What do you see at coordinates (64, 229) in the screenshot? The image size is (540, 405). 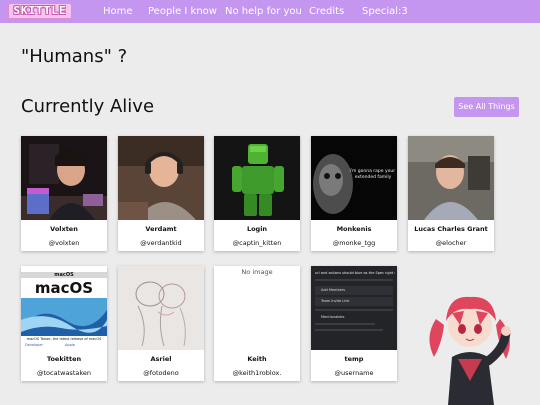 I see `person-name: Volxten` at bounding box center [64, 229].